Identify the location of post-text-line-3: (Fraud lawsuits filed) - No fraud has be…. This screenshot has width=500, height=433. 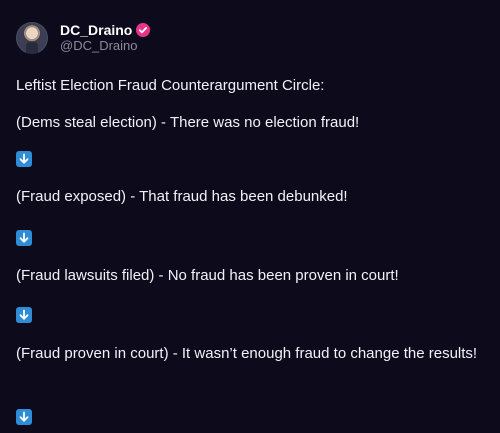
(207, 275).